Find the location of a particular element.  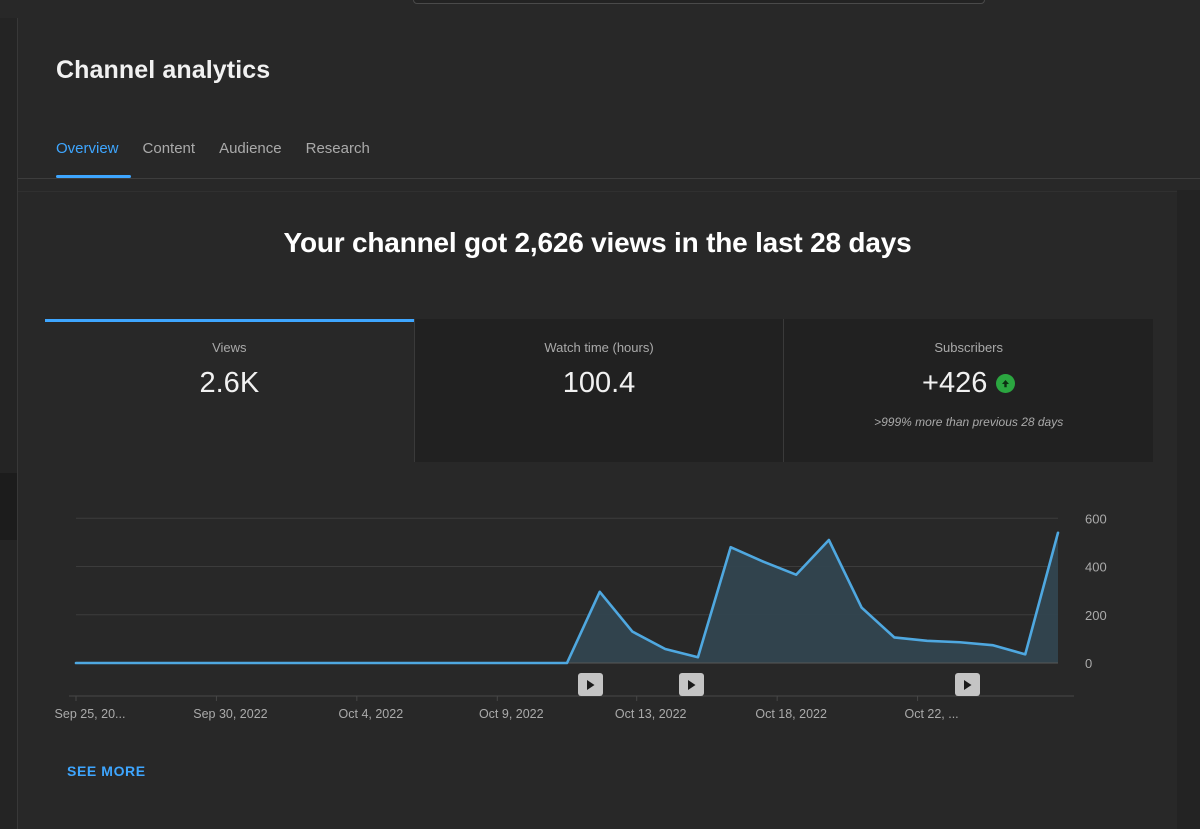

metric-value-views: 2.6K is located at coordinates (229, 383).